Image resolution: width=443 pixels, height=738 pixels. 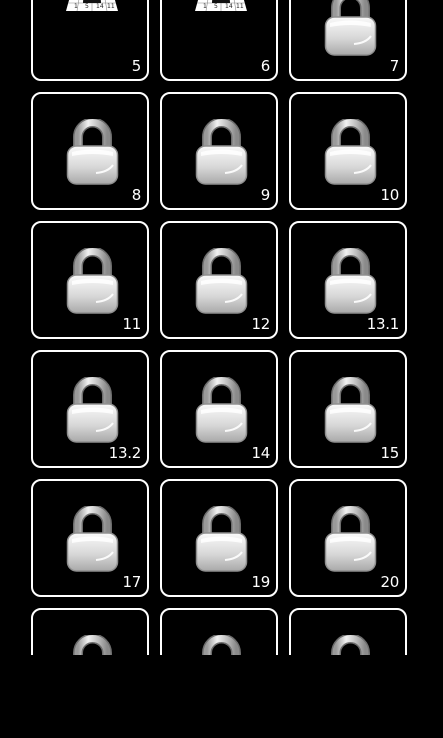 I want to click on level-number: 14, so click(x=261, y=453).